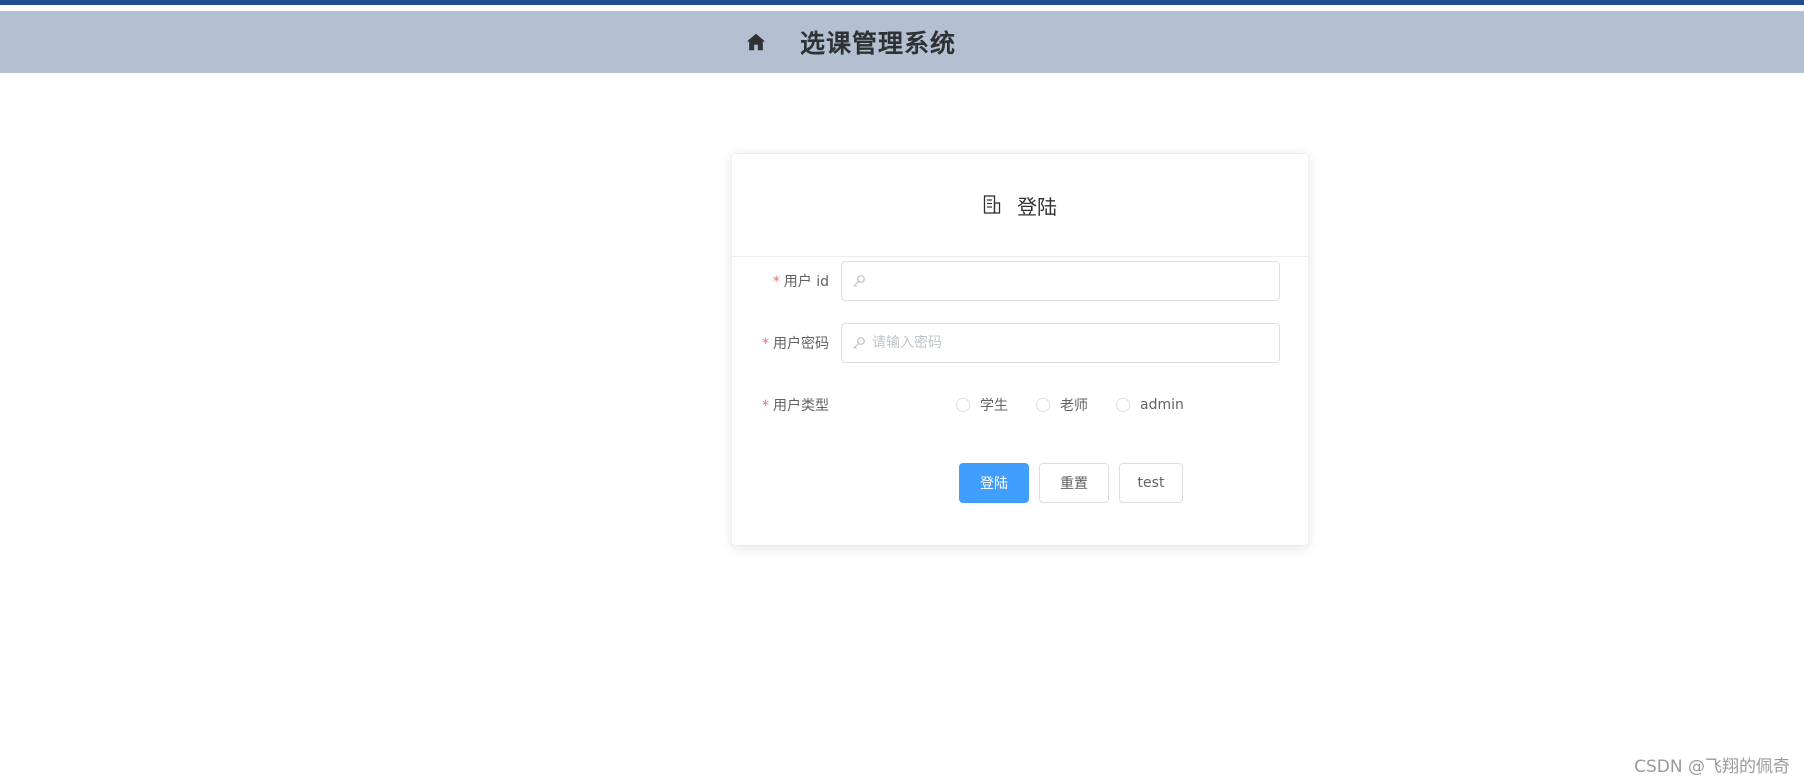 This screenshot has width=1804, height=782. I want to click on login-title: 登陆, so click(1037, 206).